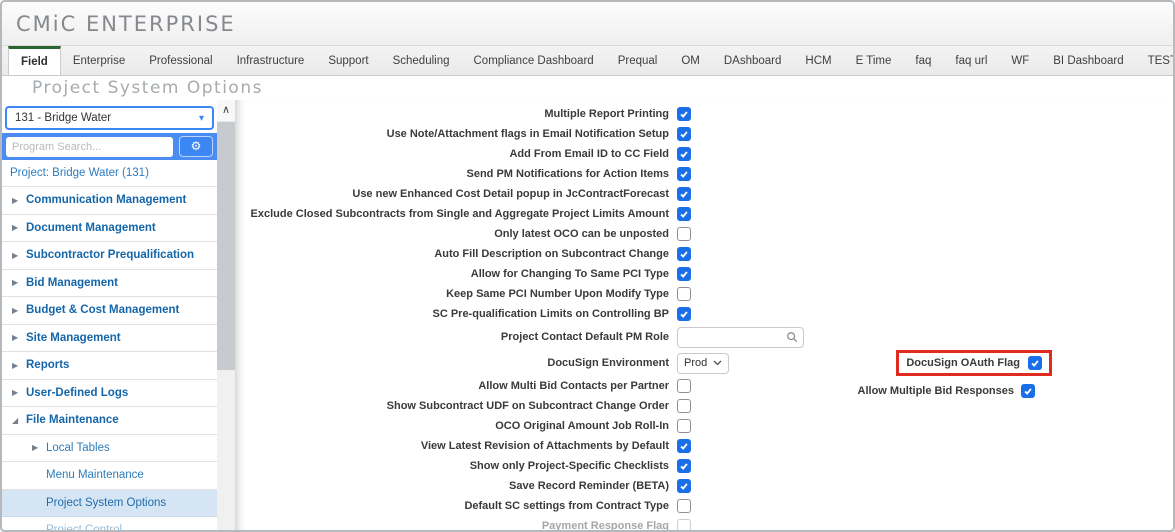 The image size is (1175, 532). Describe the element at coordinates (78, 447) in the screenshot. I see `sidebar-item-label: Local Tables` at that location.